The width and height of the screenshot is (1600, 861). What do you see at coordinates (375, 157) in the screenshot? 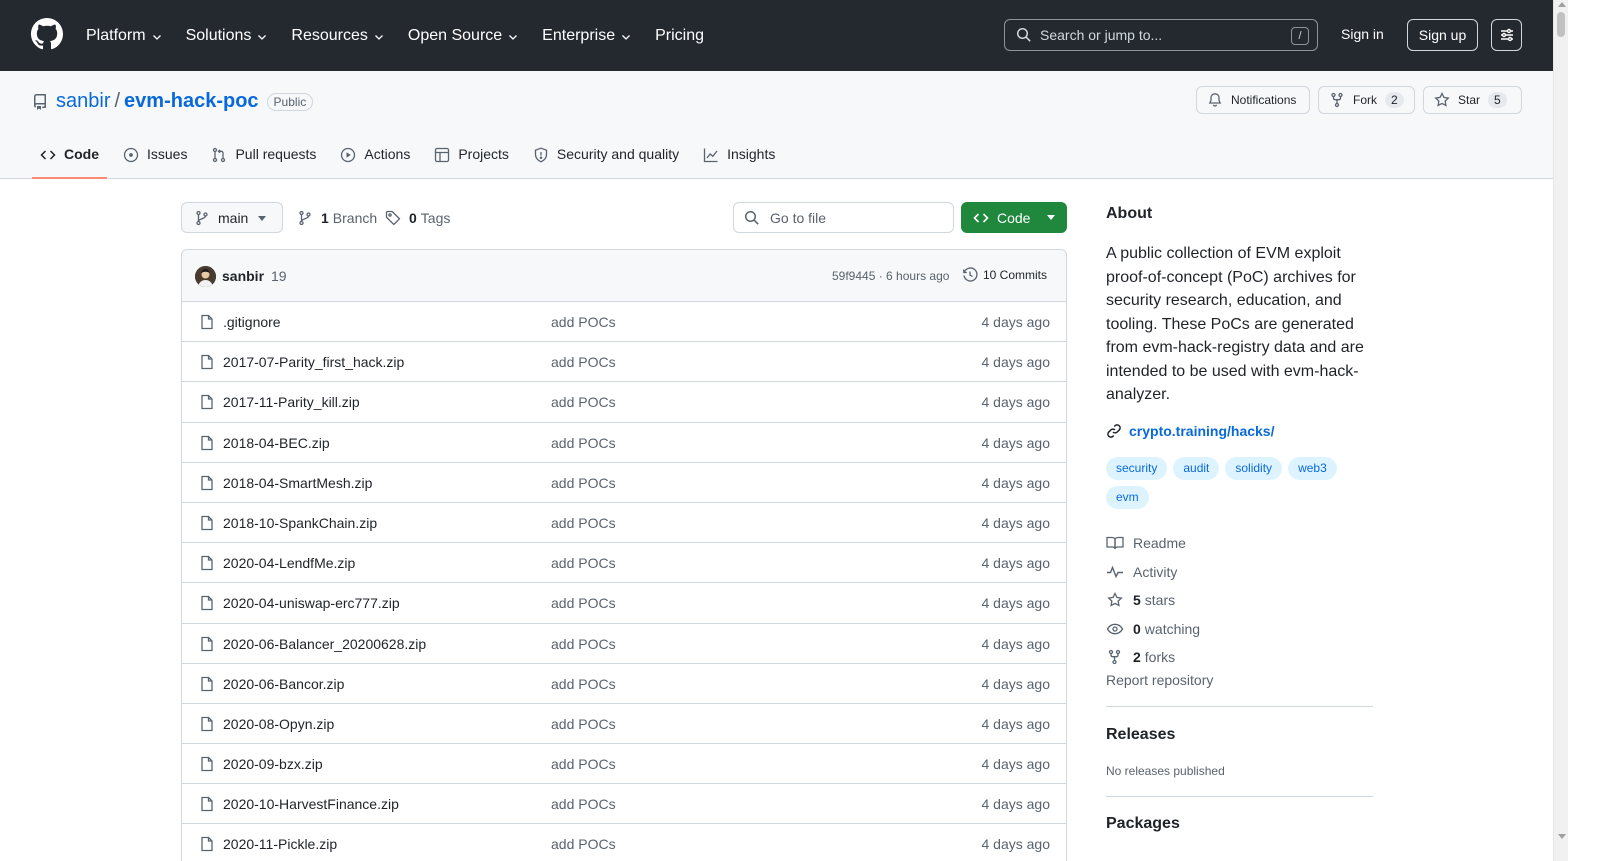
I see `tab-actions: Actions` at bounding box center [375, 157].